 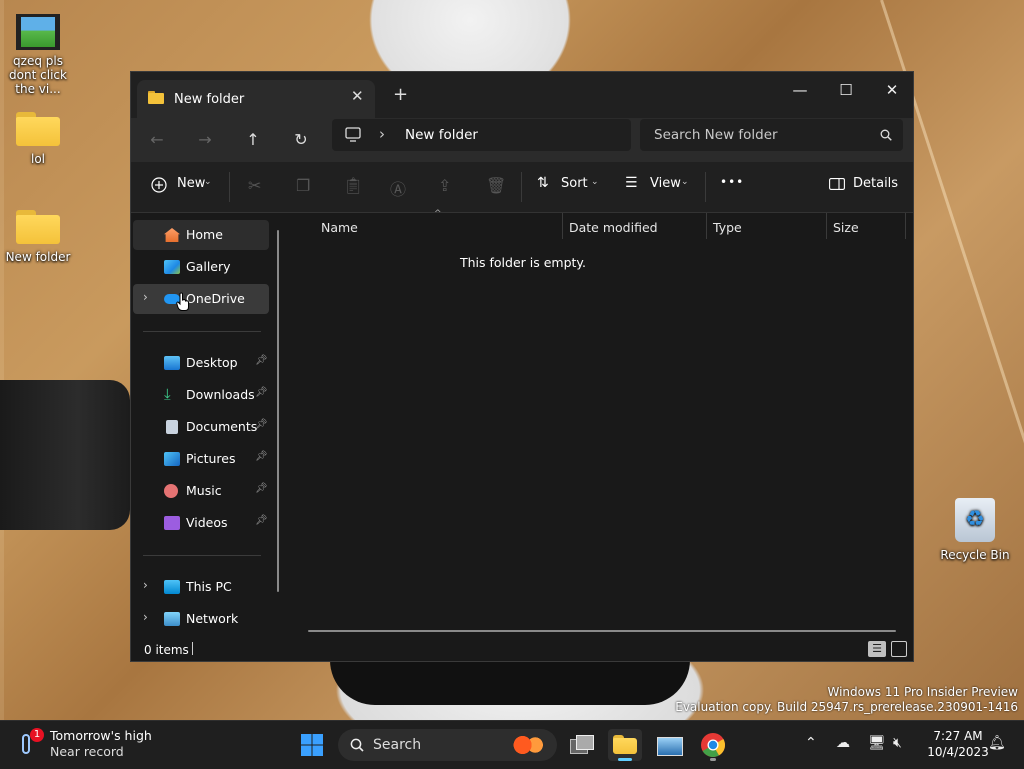 I want to click on forward-button: →, so click(x=205, y=140).